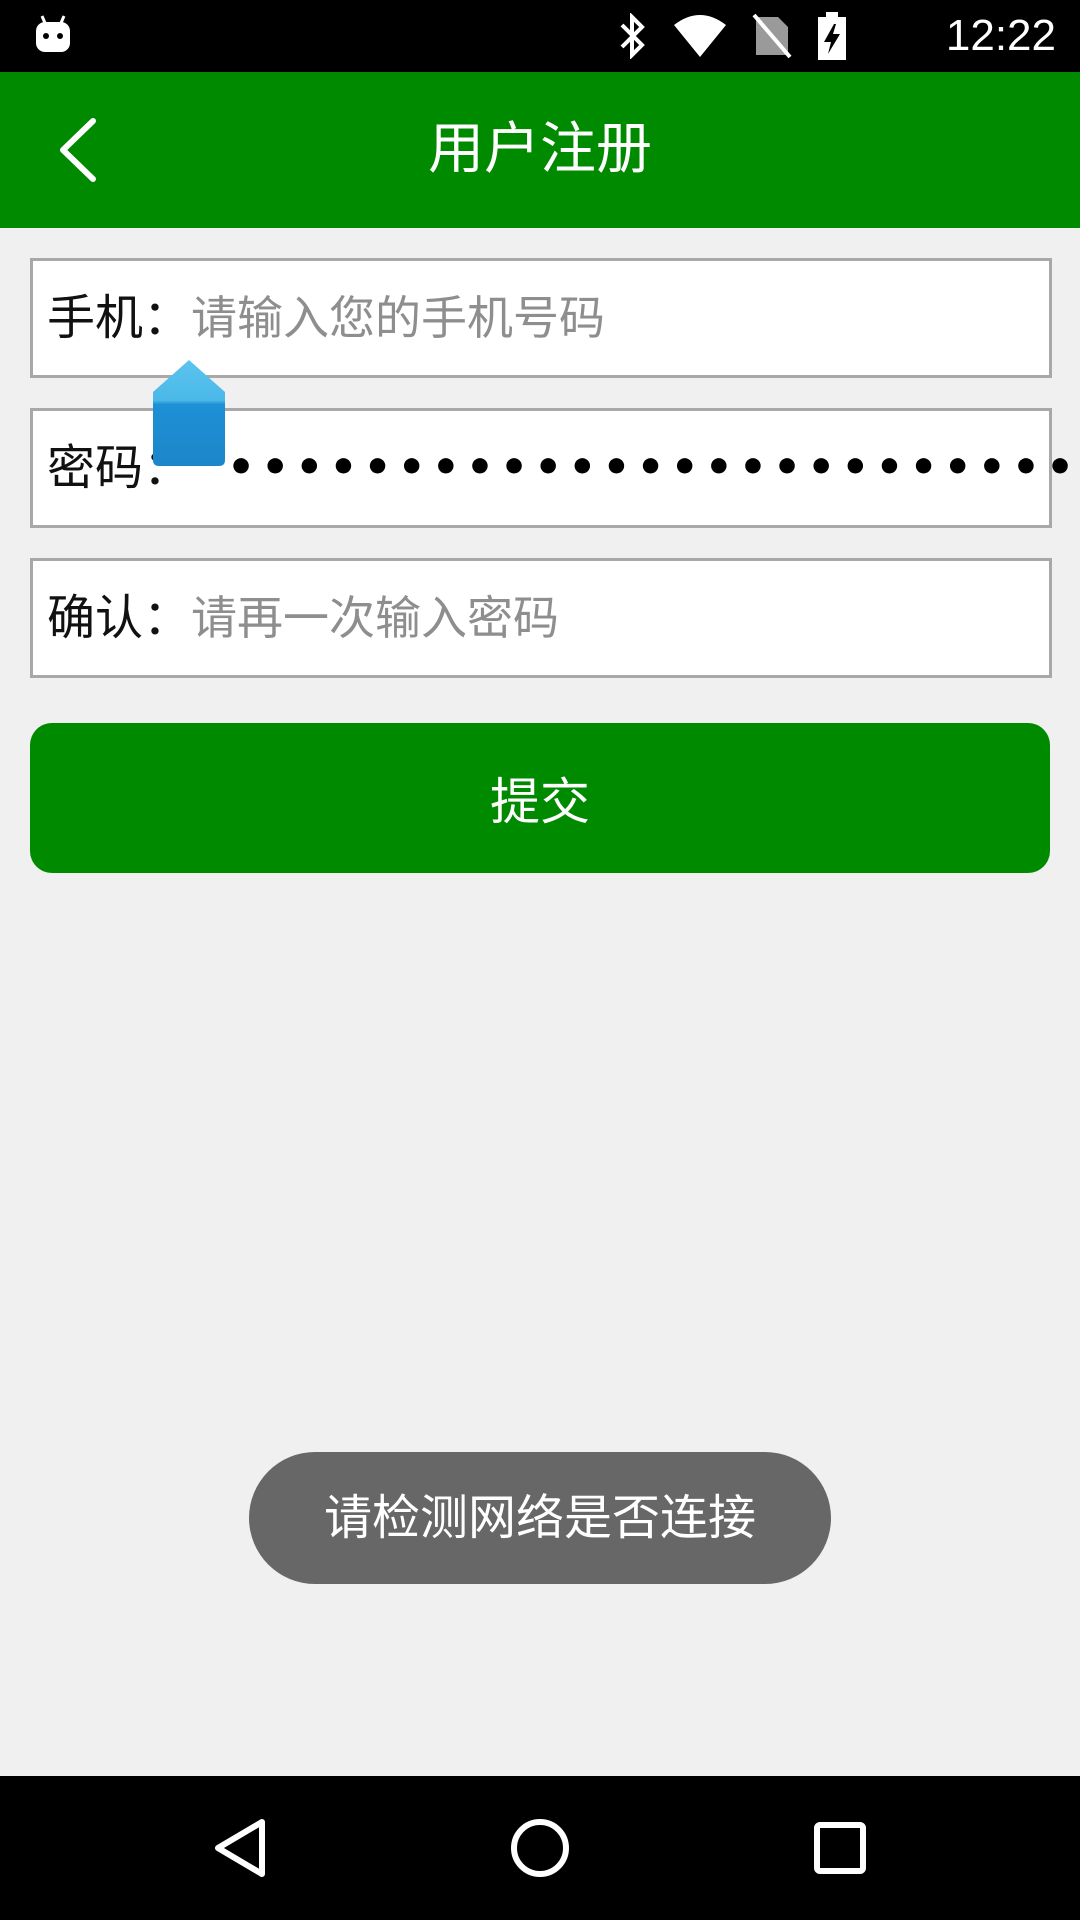 This screenshot has height=1920, width=1080. What do you see at coordinates (611, 318) in the screenshot?
I see `phone-input` at bounding box center [611, 318].